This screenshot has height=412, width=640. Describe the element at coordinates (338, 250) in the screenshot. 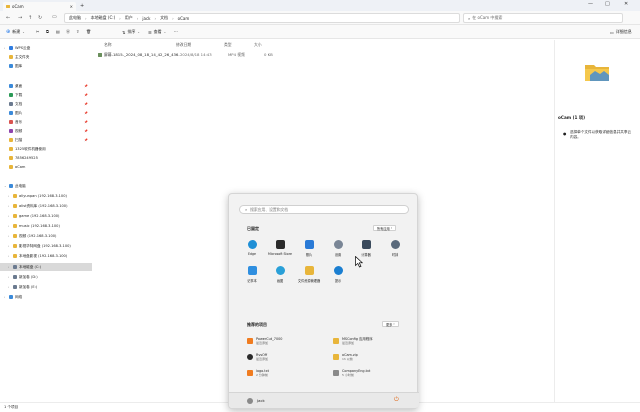

I see `pinned-app-settings: 设置` at that location.